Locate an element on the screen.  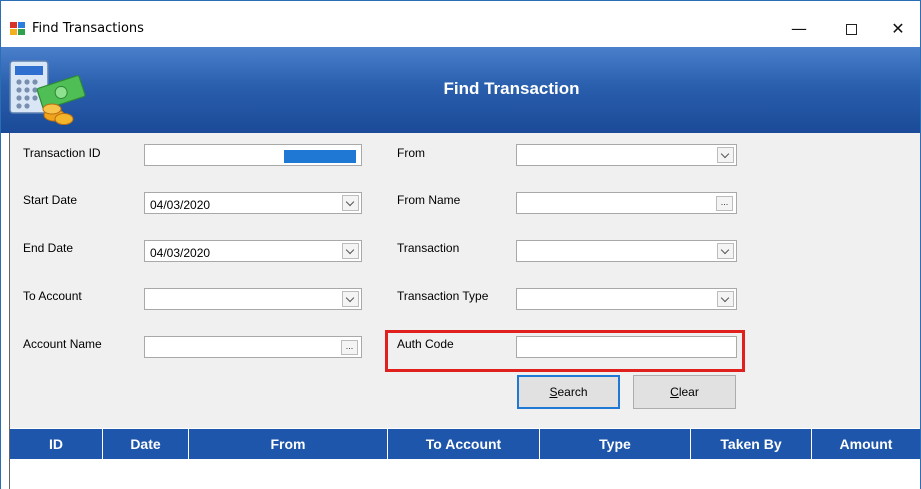
column-header-date: Date is located at coordinates (146, 444).